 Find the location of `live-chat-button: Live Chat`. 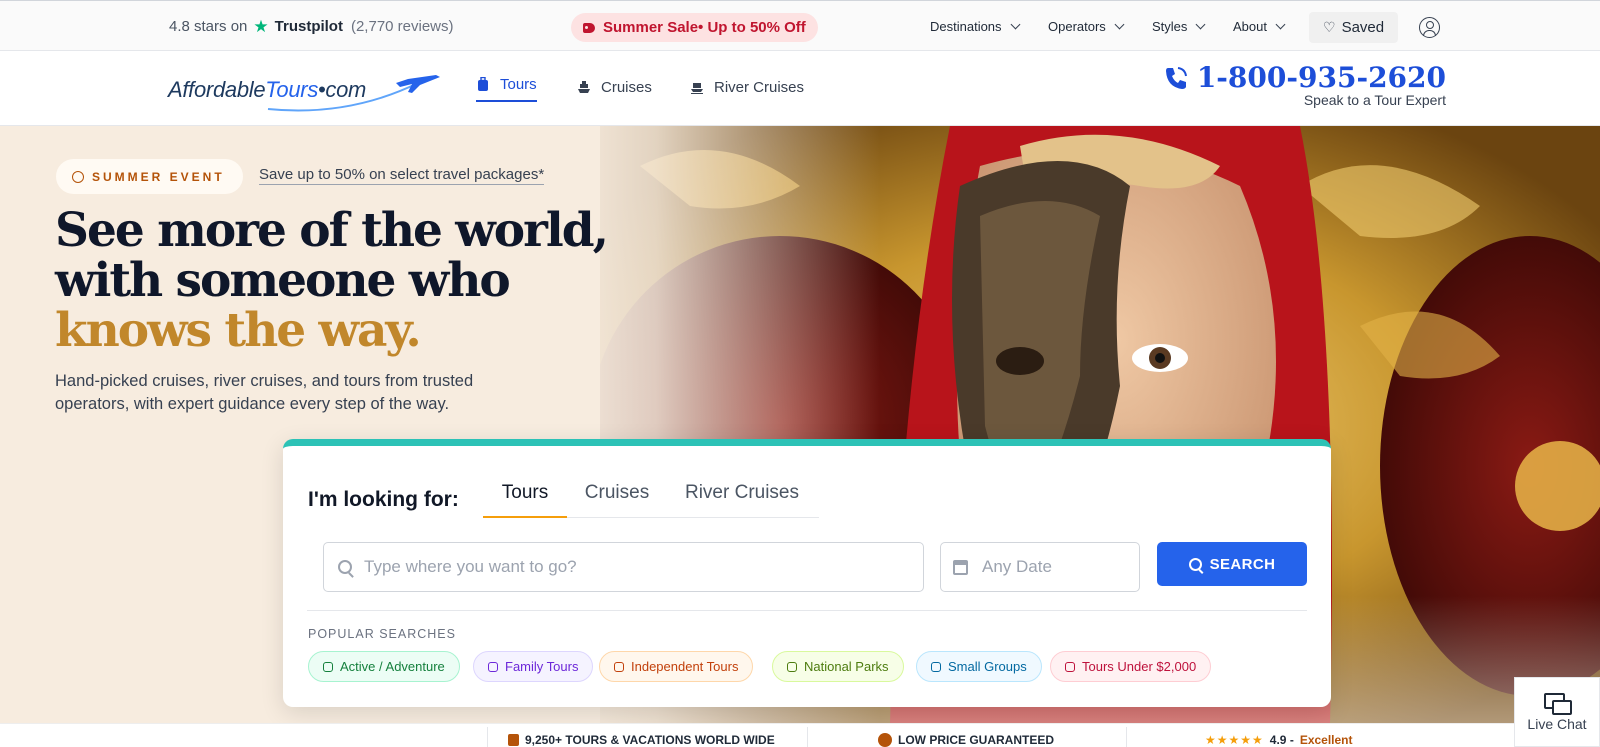

live-chat-button: Live Chat is located at coordinates (1557, 712).